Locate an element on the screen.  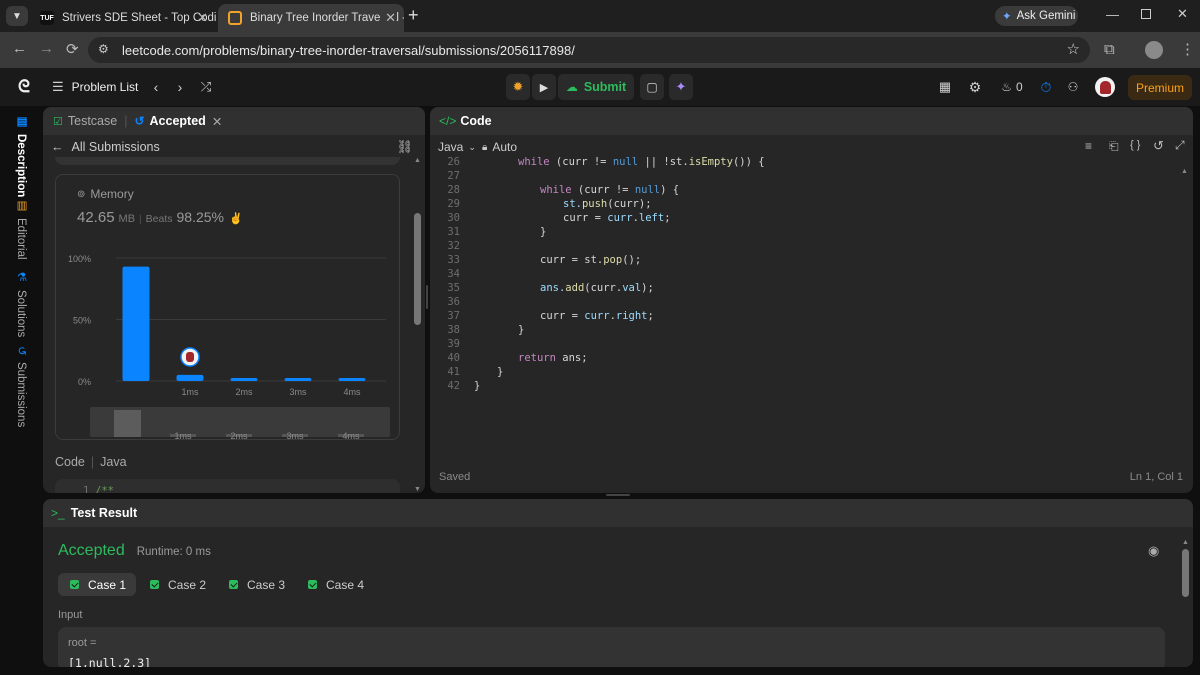
tab-accepted: ↺ Accepted ✕ is located at coordinates (178, 121).